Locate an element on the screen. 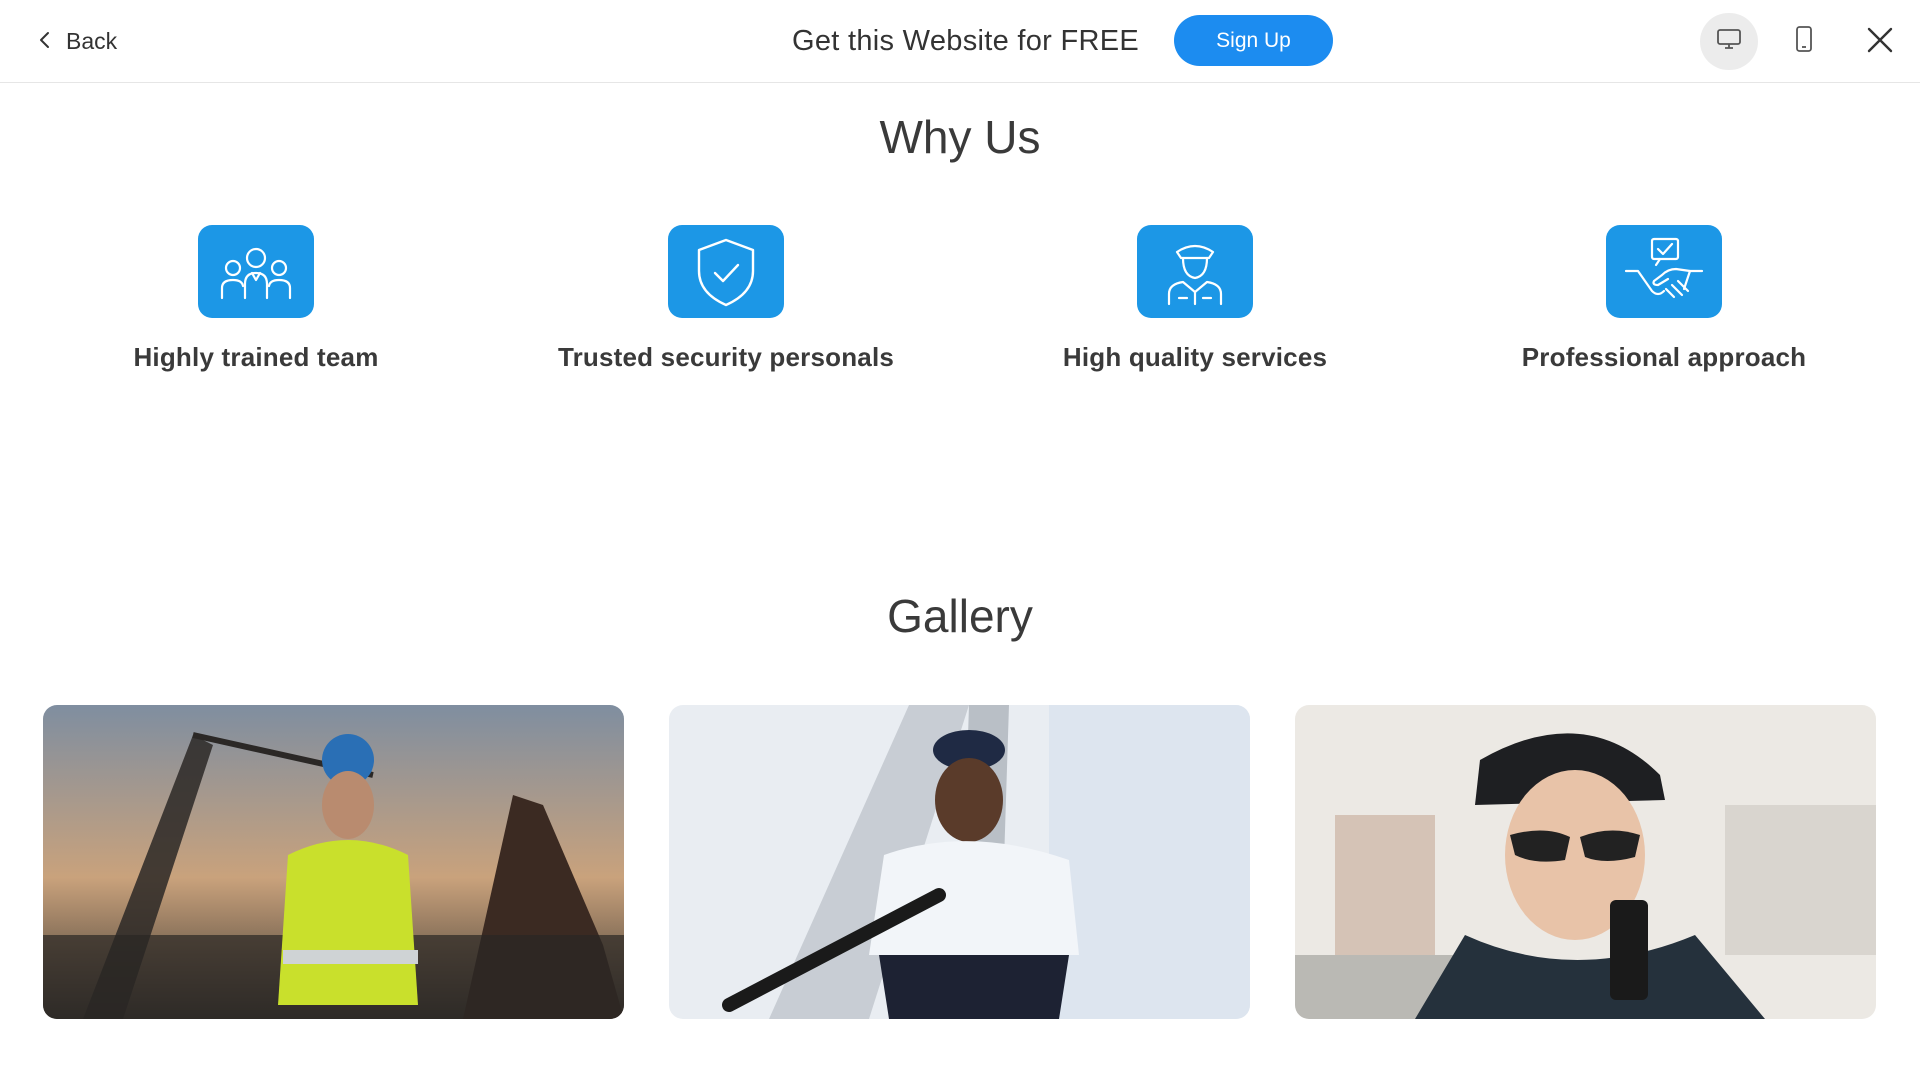 This screenshot has width=1920, height=1080. gallery-image-security-cap is located at coordinates (1585, 862).